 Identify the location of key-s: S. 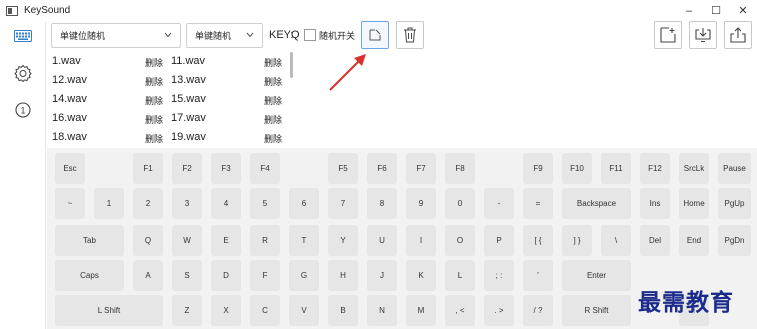
(187, 275).